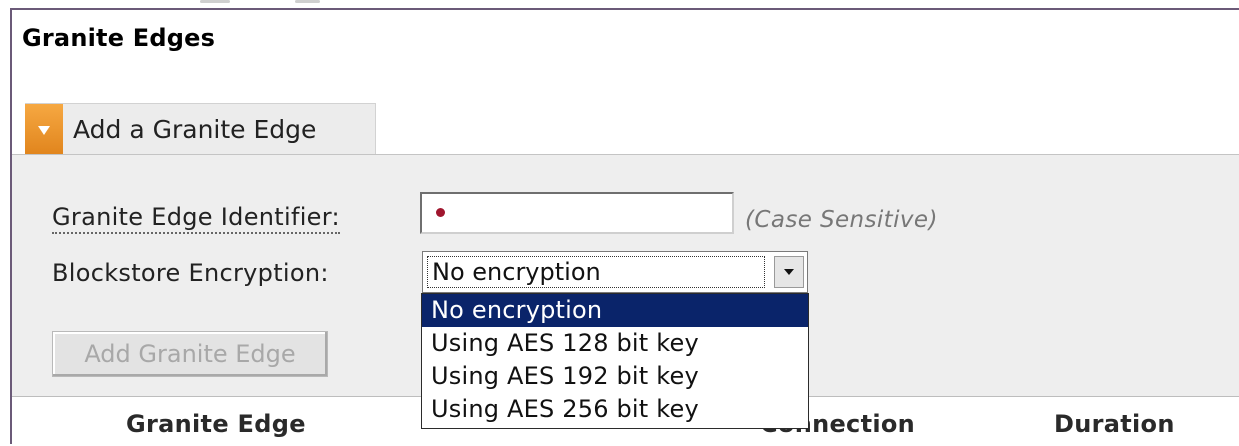 Image resolution: width=1239 pixels, height=446 pixels. I want to click on column-header-granite-edge: Granite Edge, so click(216, 424).